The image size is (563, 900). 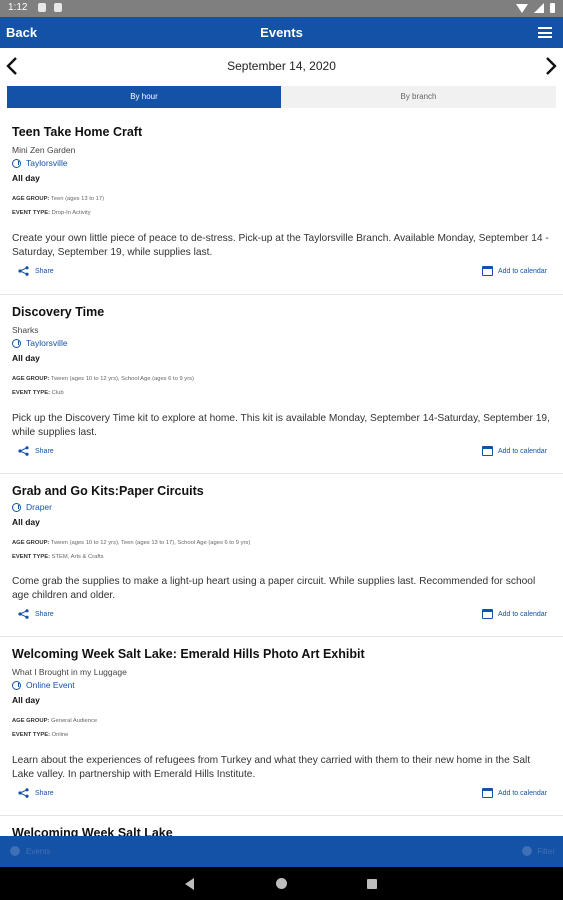 I want to click on bottom-bar: Events Filter, so click(x=281, y=851).